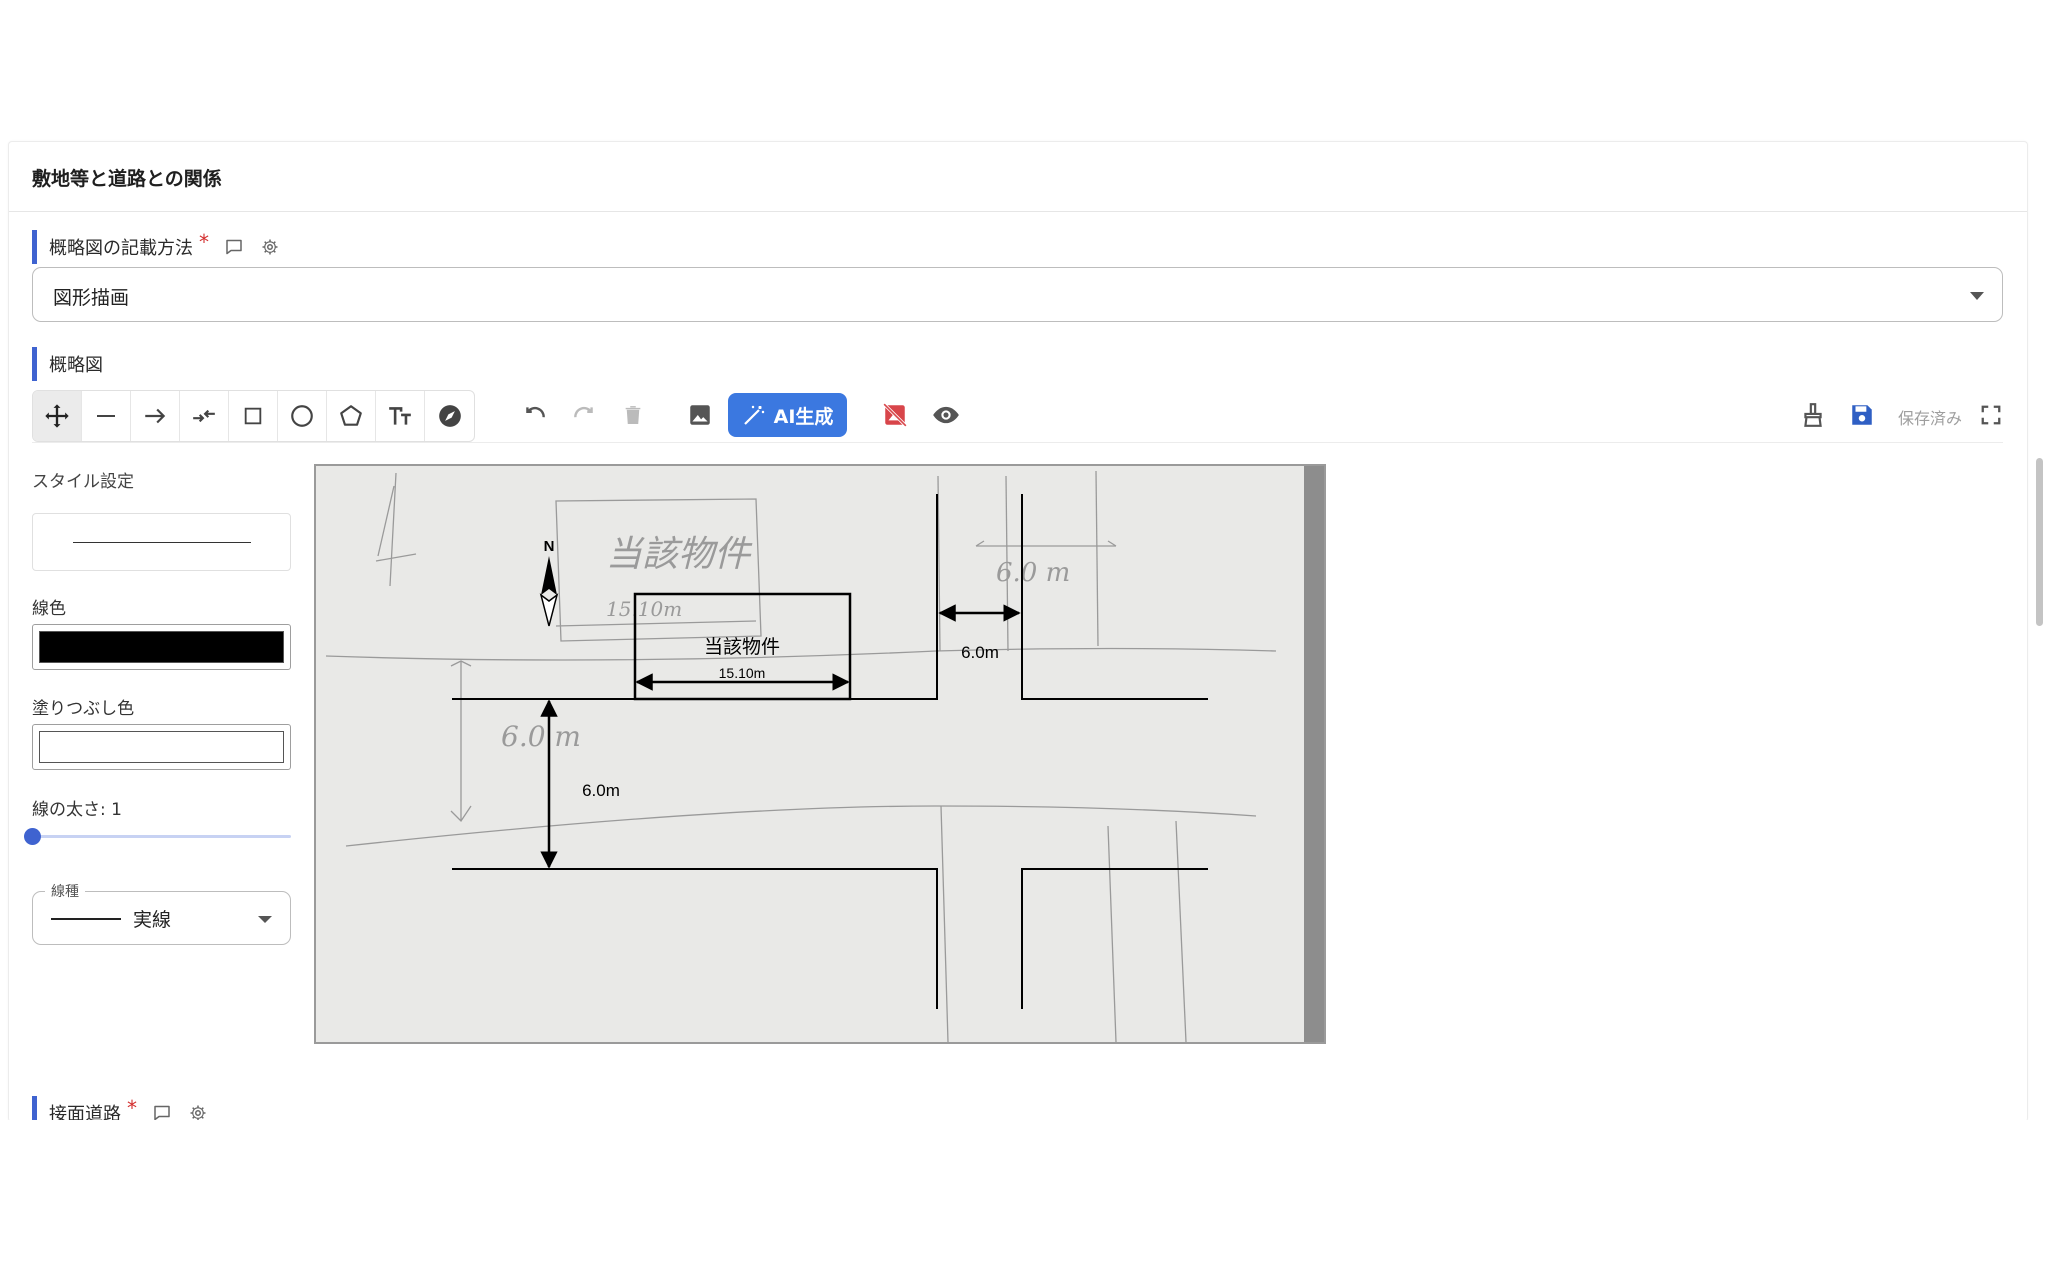  I want to click on redo-icon, so click(583, 412).